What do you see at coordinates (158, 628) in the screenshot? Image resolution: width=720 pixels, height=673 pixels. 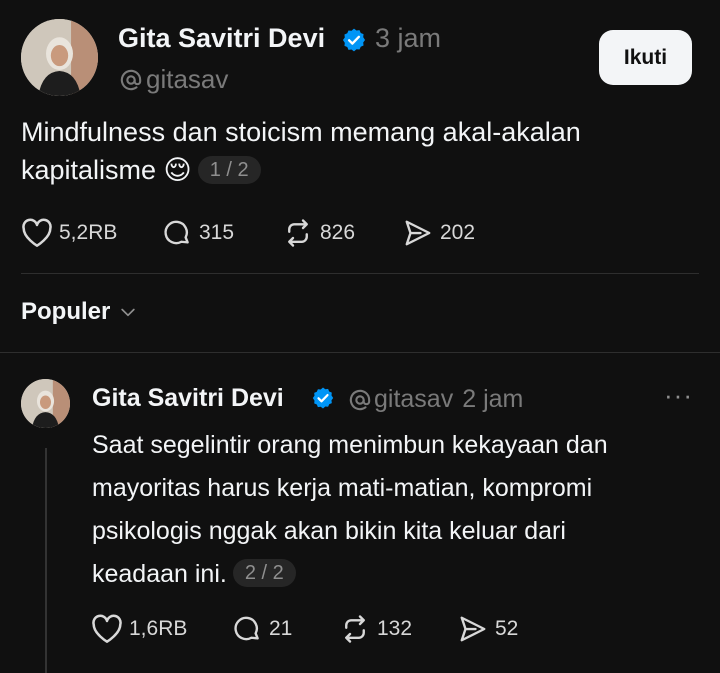 I see `like-count: 1,6RB` at bounding box center [158, 628].